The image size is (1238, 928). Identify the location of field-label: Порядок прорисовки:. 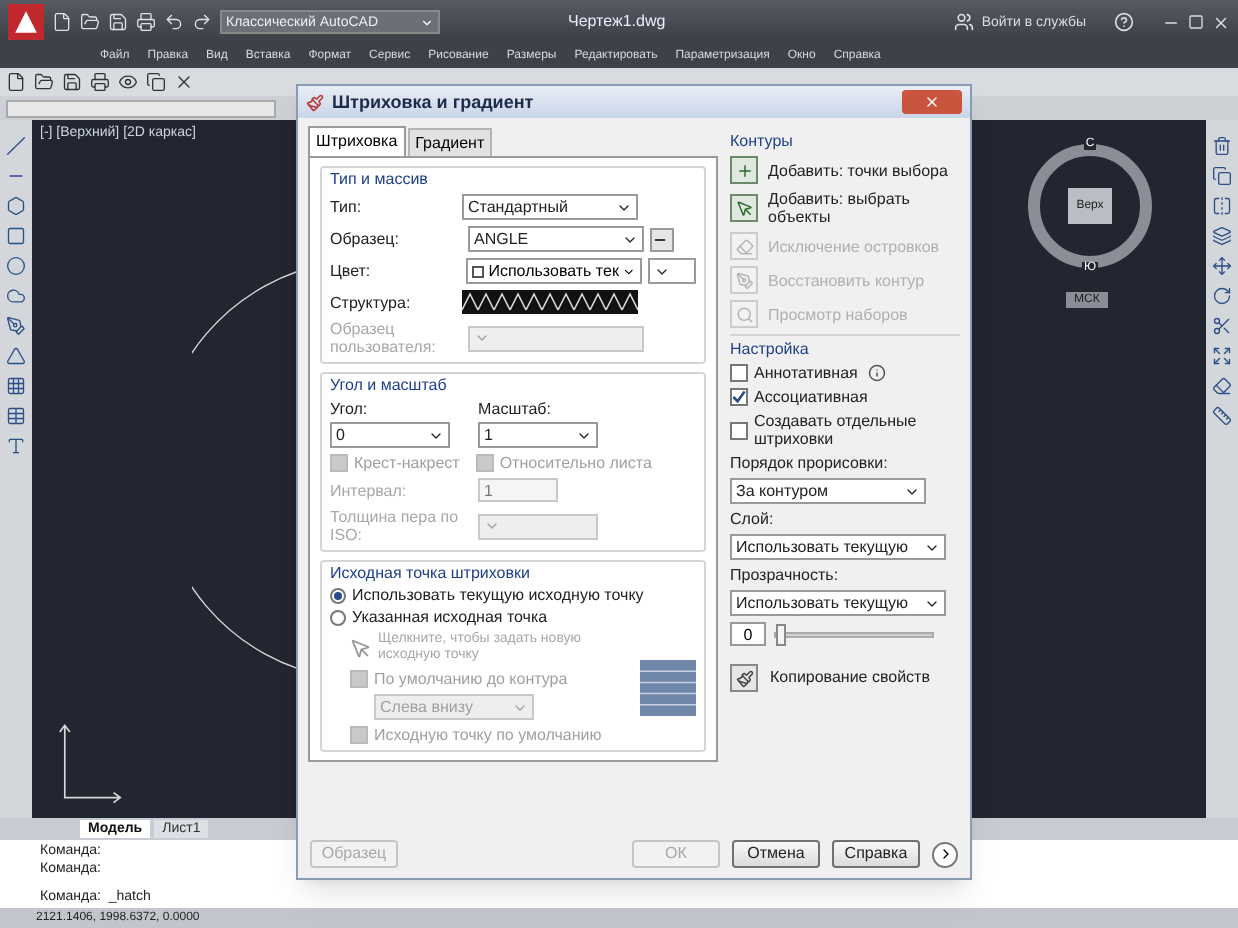
(810, 463).